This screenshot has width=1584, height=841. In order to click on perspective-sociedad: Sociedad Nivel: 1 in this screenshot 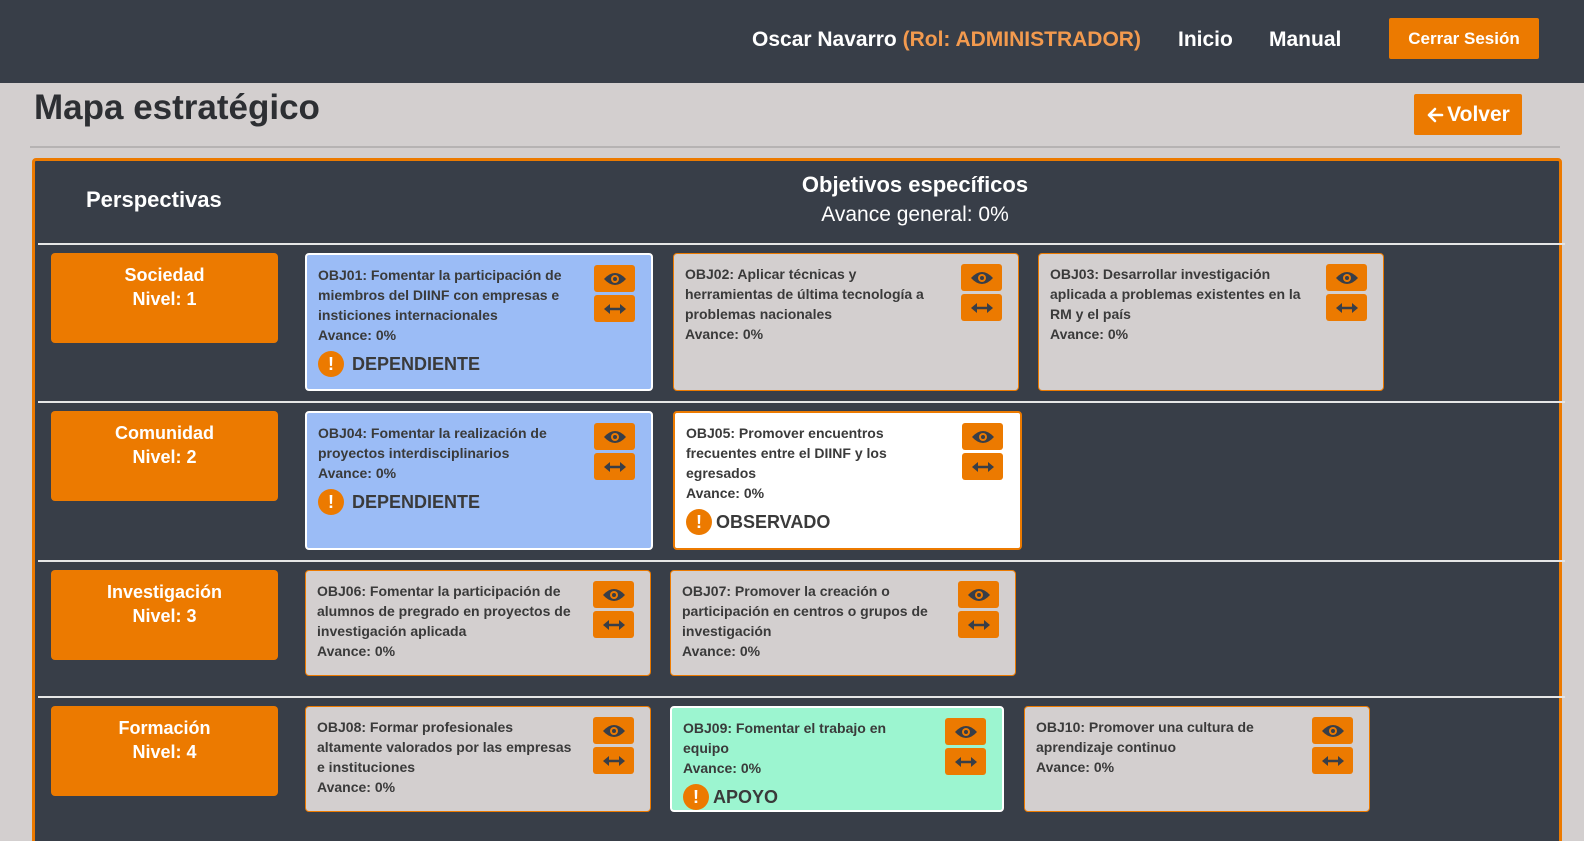, I will do `click(164, 298)`.